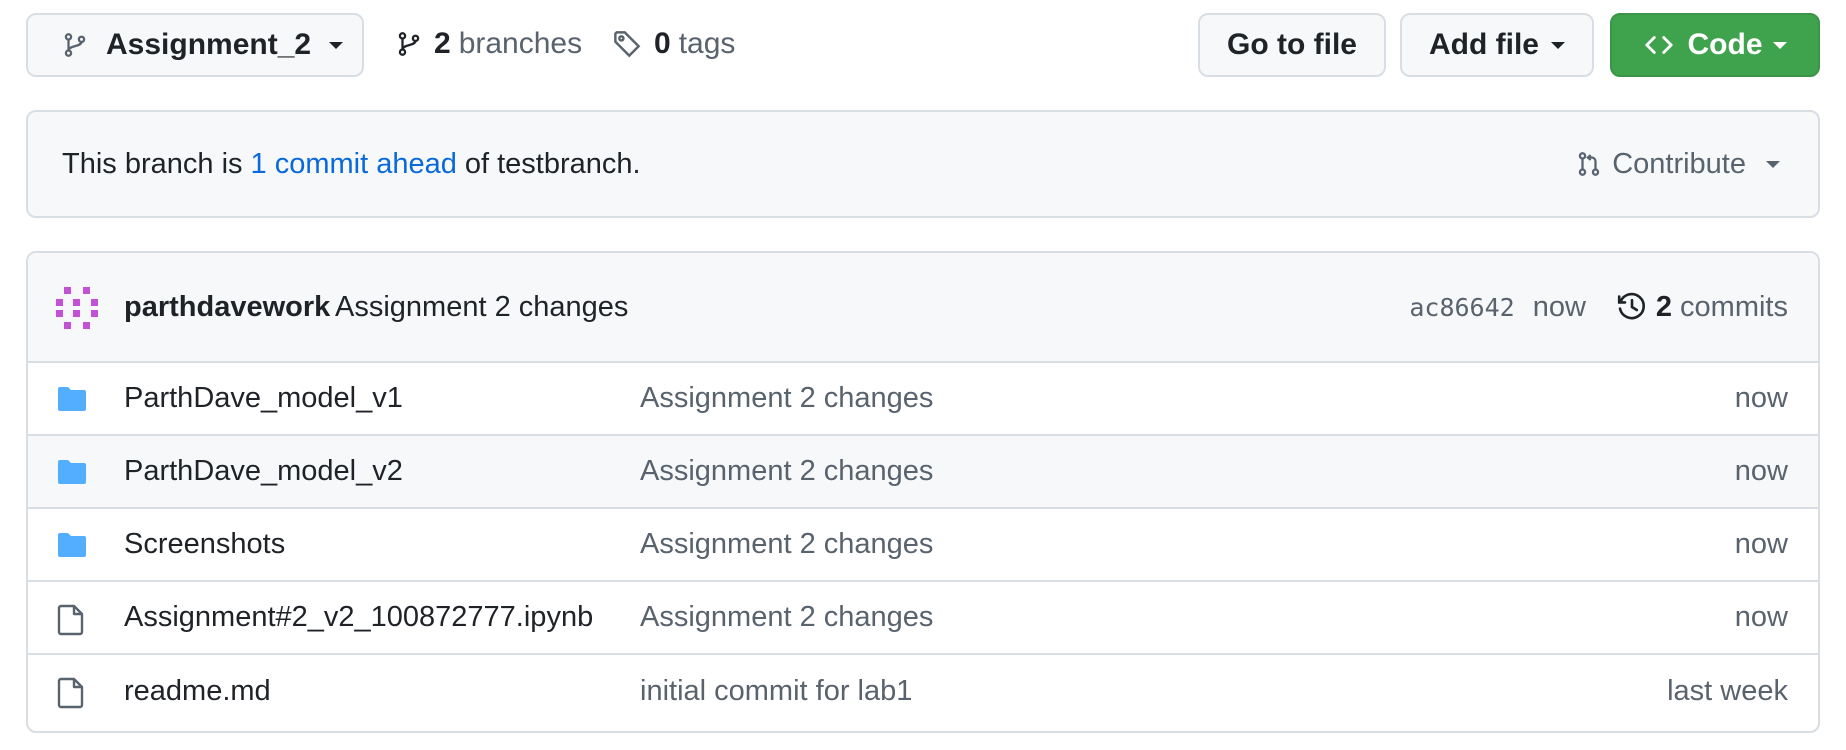 The width and height of the screenshot is (1846, 750). Describe the element at coordinates (1484, 44) in the screenshot. I see `add-file-label: Add file` at that location.